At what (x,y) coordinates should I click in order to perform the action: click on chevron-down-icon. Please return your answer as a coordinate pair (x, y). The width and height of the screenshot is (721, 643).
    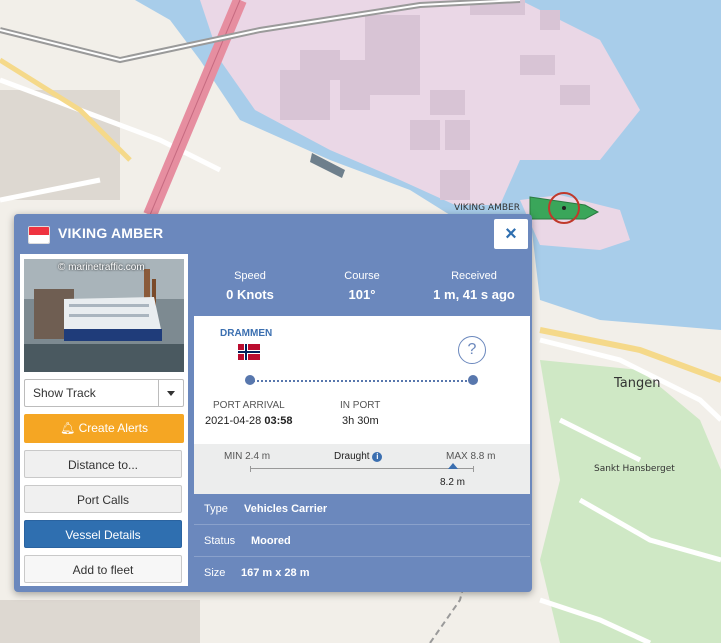
    Looking at the image, I should click on (170, 393).